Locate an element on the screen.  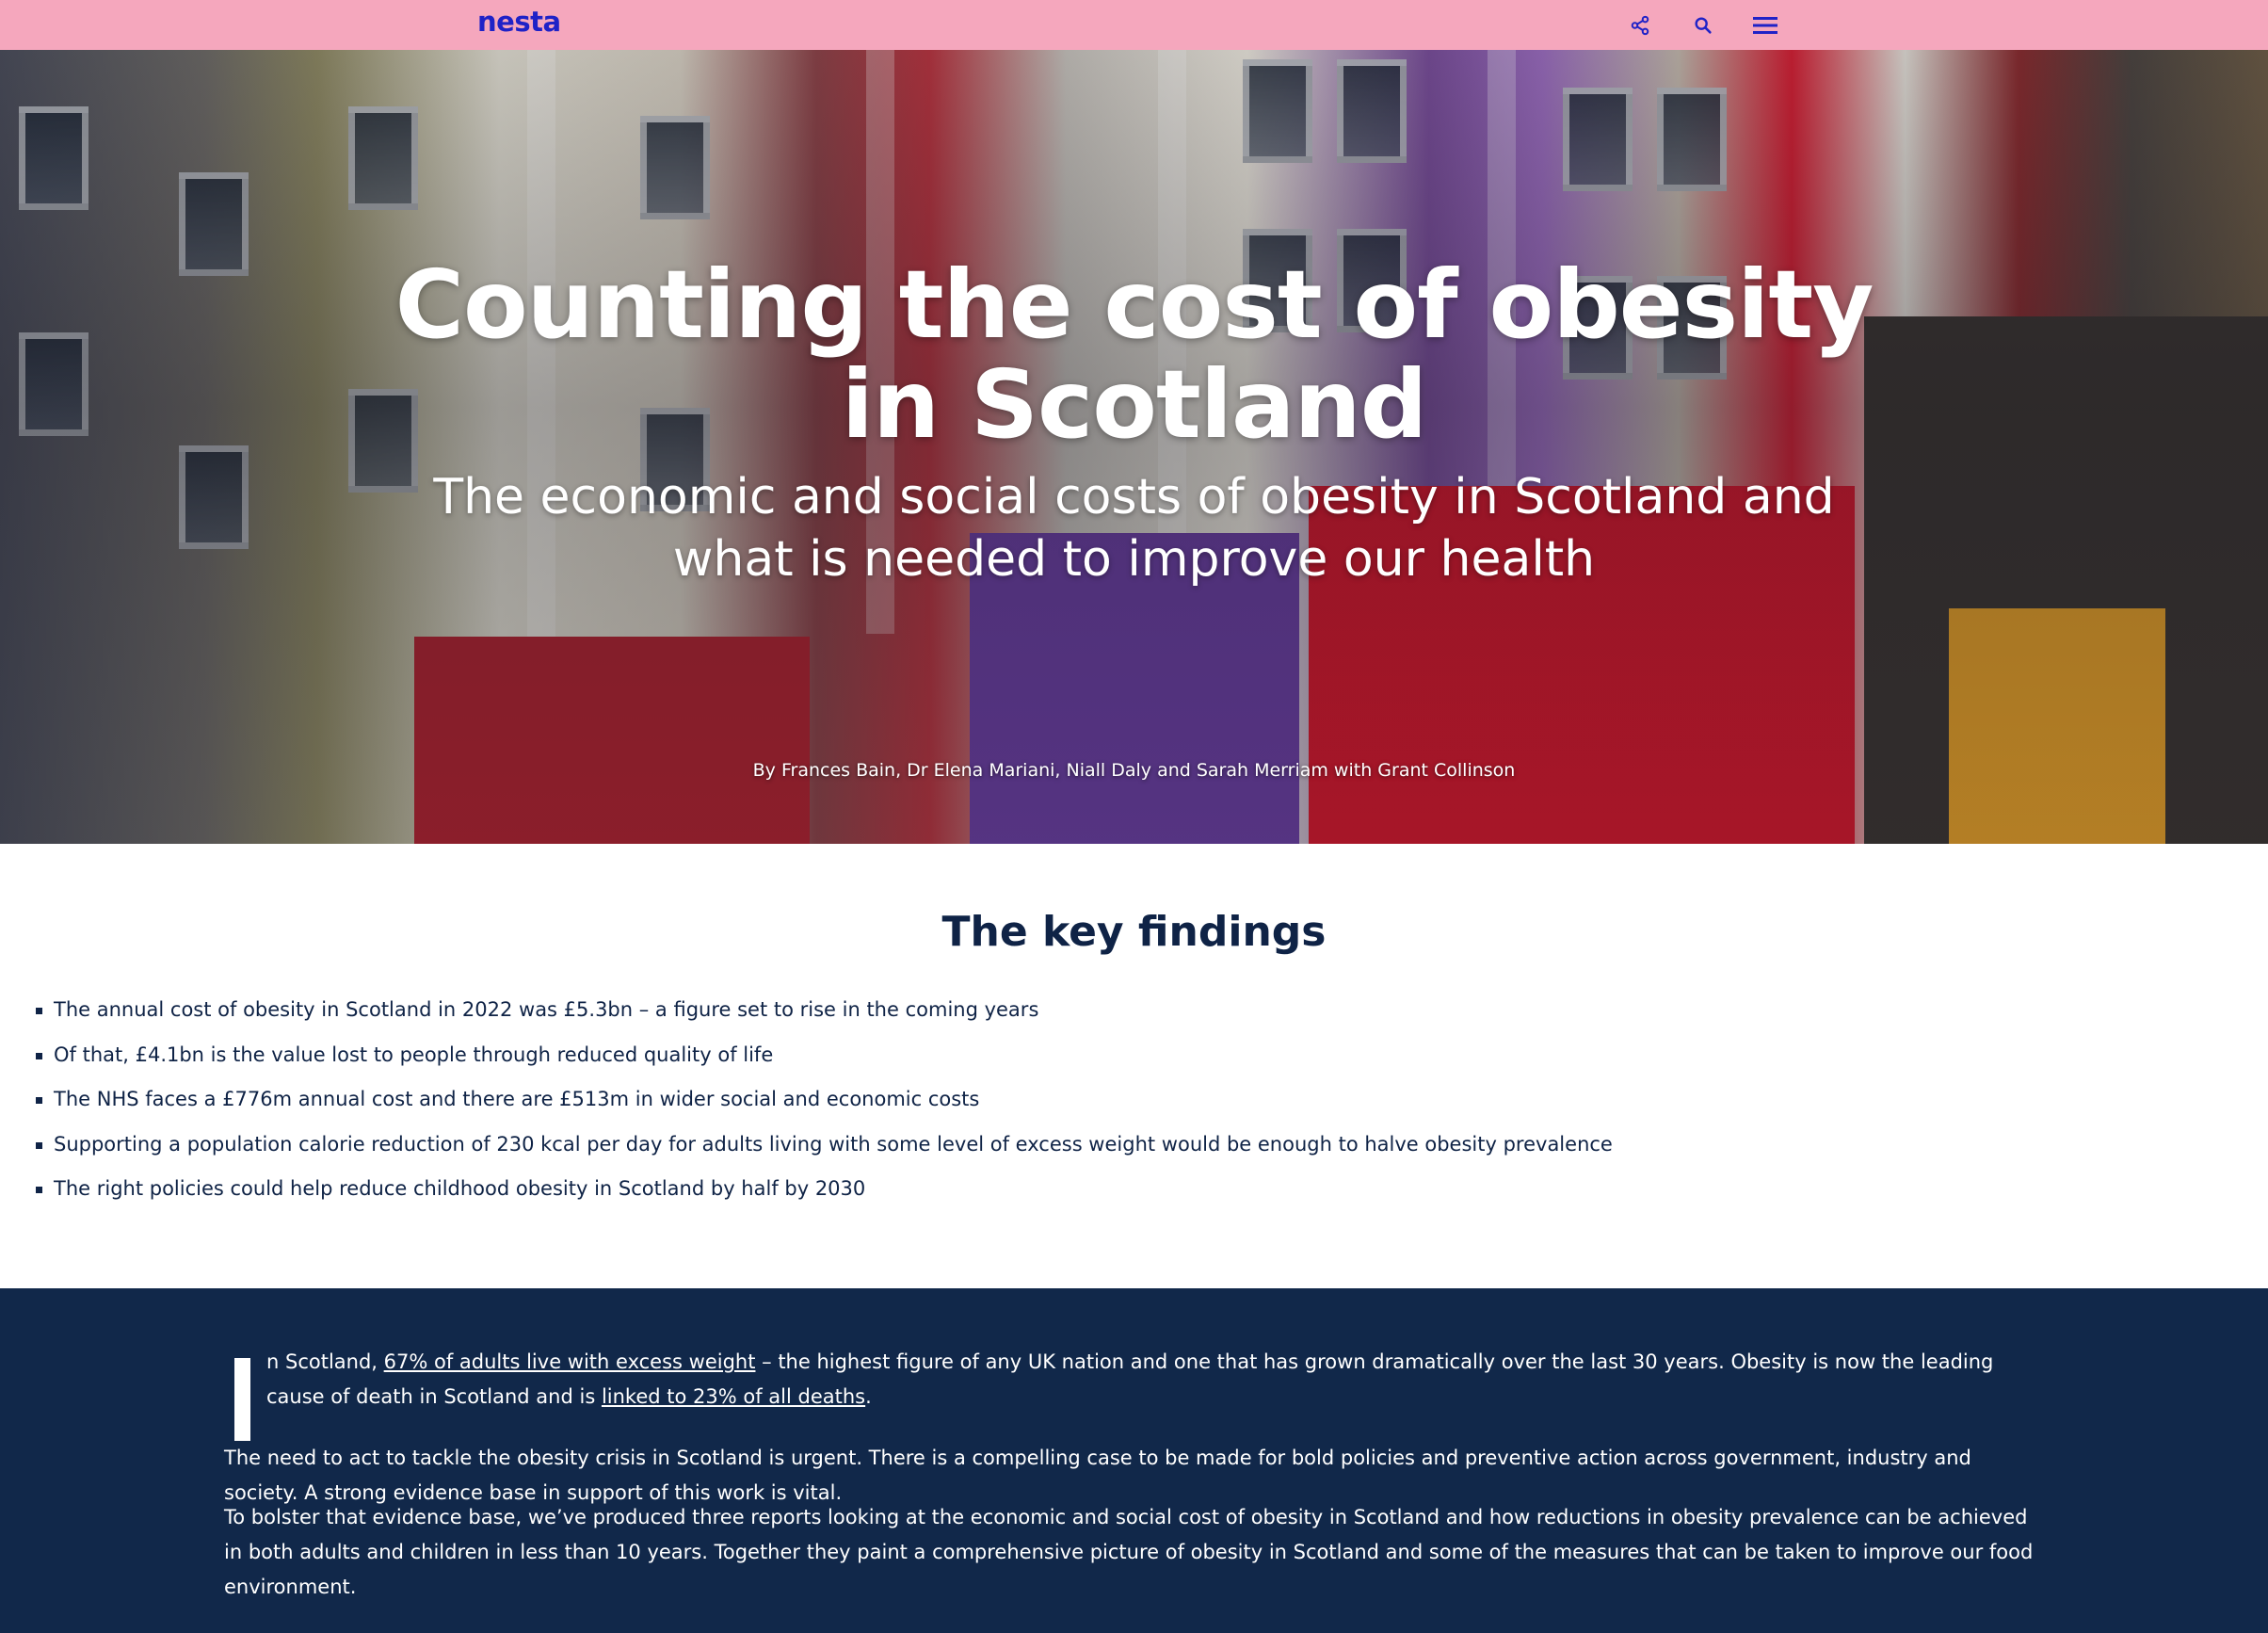
page-title-line: Counting the cost of obesity is located at coordinates (1134, 305).